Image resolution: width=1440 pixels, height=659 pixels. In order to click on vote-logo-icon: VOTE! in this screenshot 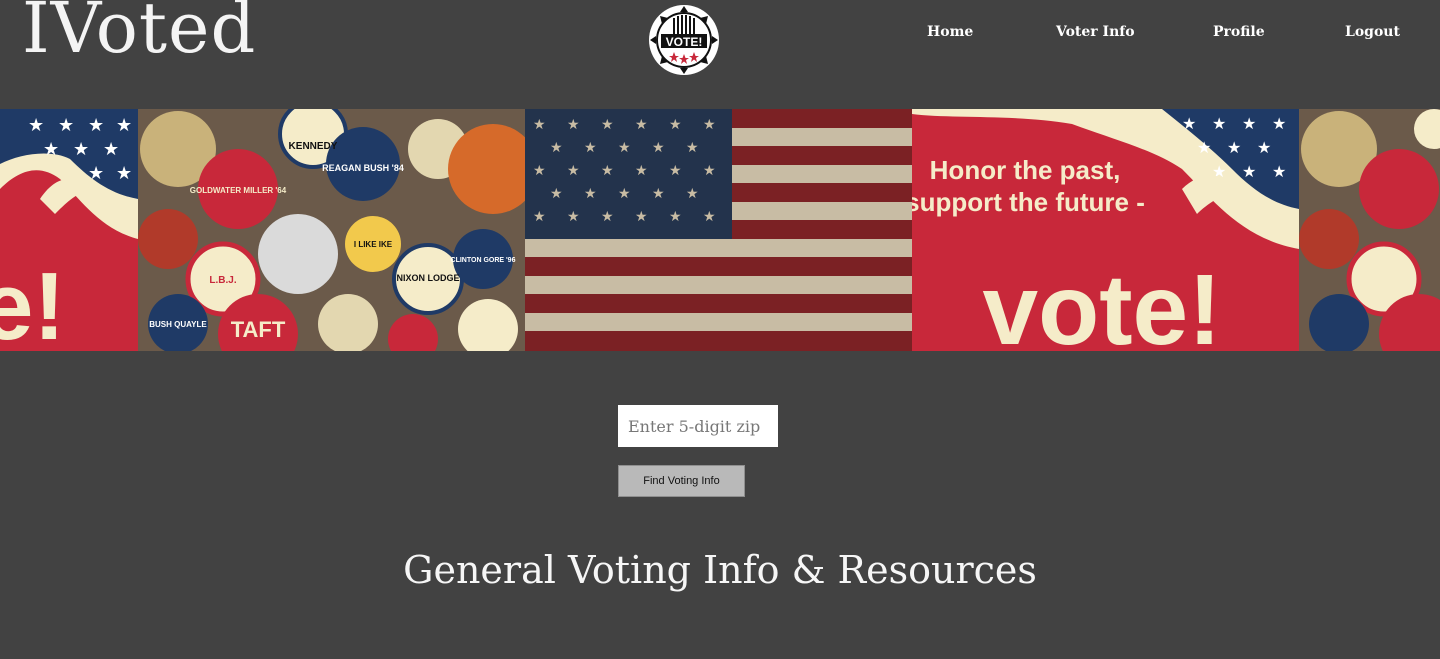, I will do `click(684, 40)`.